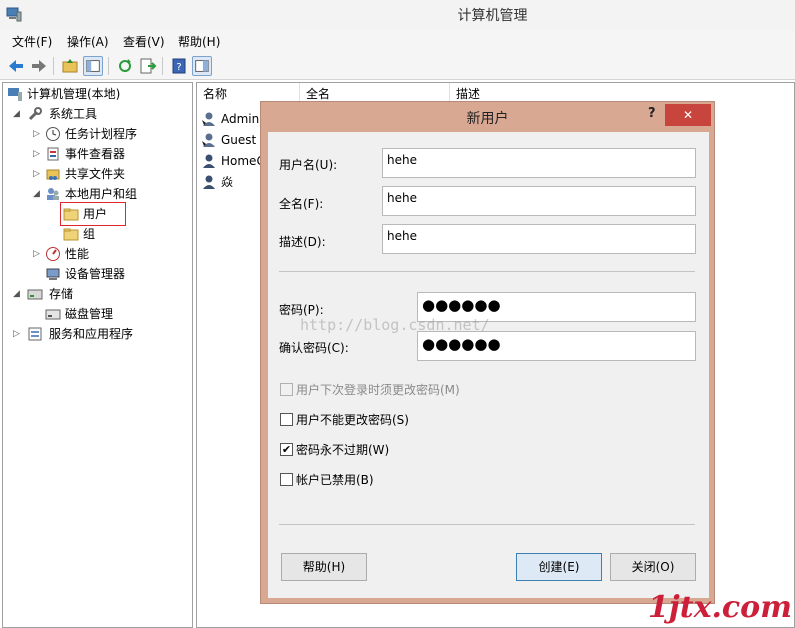 The image size is (795, 628). Describe the element at coordinates (308, 165) in the screenshot. I see `username-label: 用户名(U):` at that location.